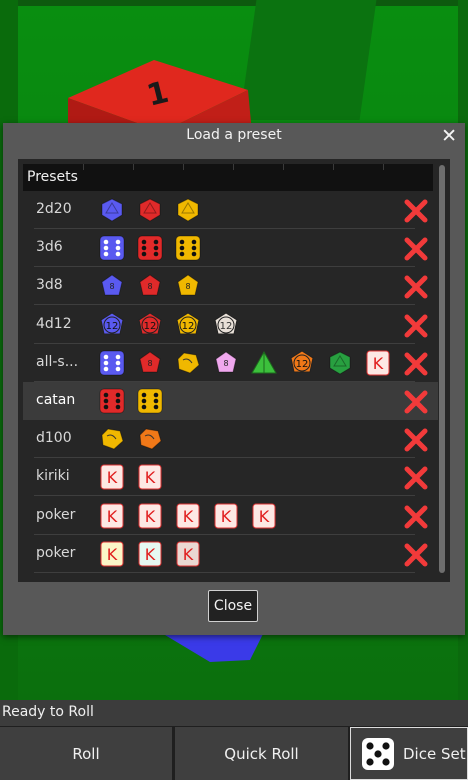 This screenshot has width=468, height=780. I want to click on scene-top-edge, so click(234, 3).